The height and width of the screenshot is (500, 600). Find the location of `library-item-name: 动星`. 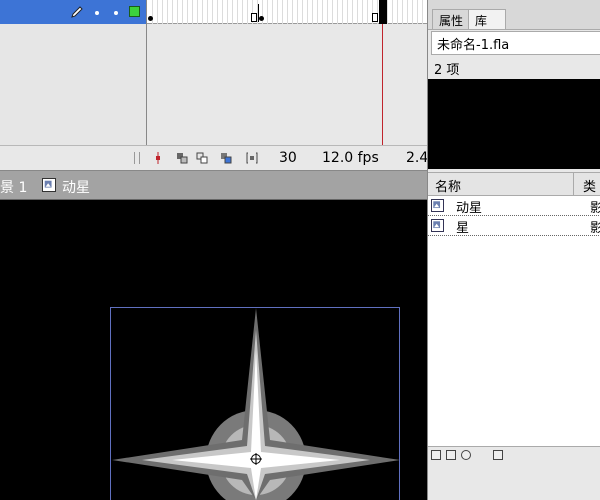

library-item-name: 动星 is located at coordinates (469, 208).